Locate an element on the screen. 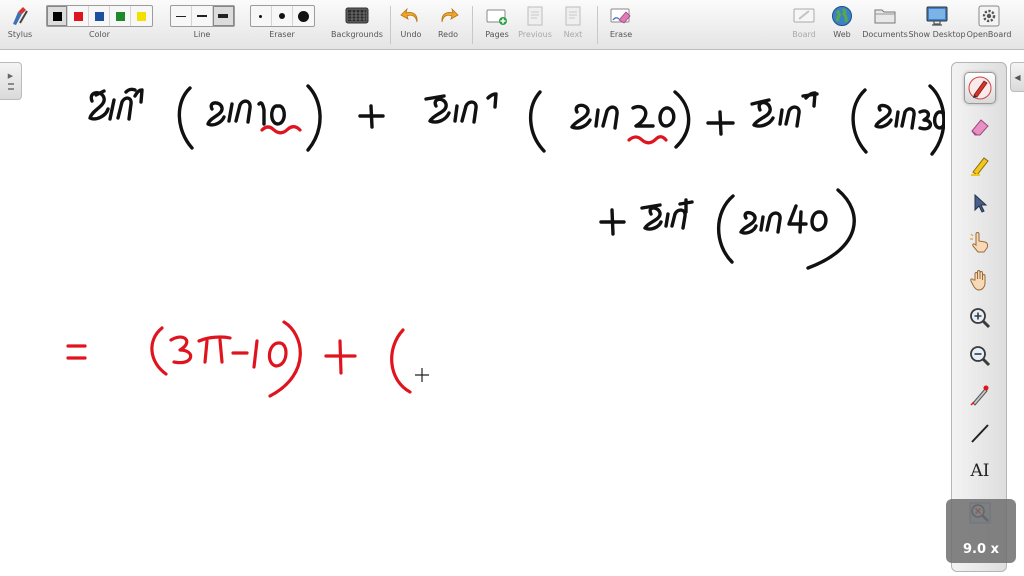  eraser-icon is located at coordinates (980, 127).